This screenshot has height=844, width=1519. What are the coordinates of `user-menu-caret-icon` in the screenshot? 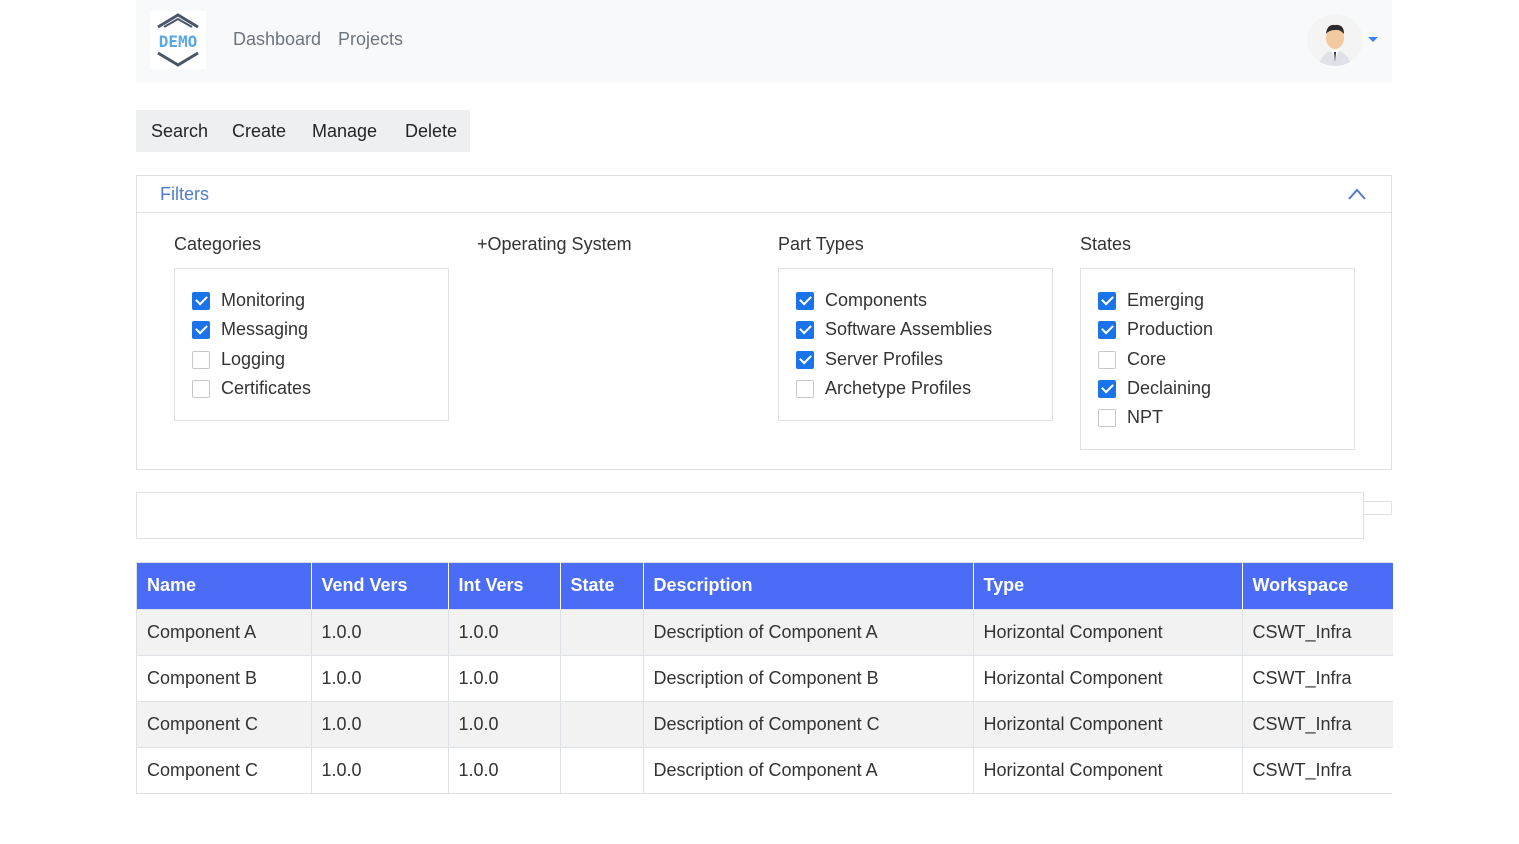 It's located at (1373, 39).